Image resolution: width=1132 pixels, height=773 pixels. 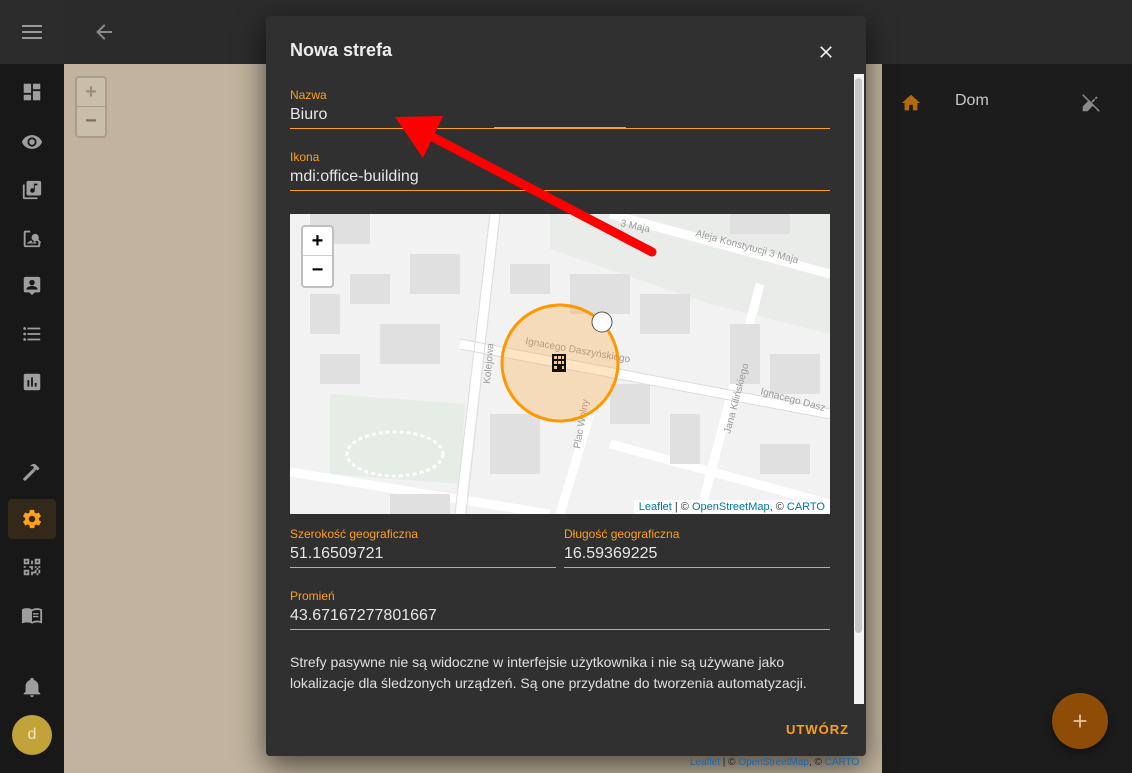 I want to click on scrollbar-thumb, so click(x=858, y=355).